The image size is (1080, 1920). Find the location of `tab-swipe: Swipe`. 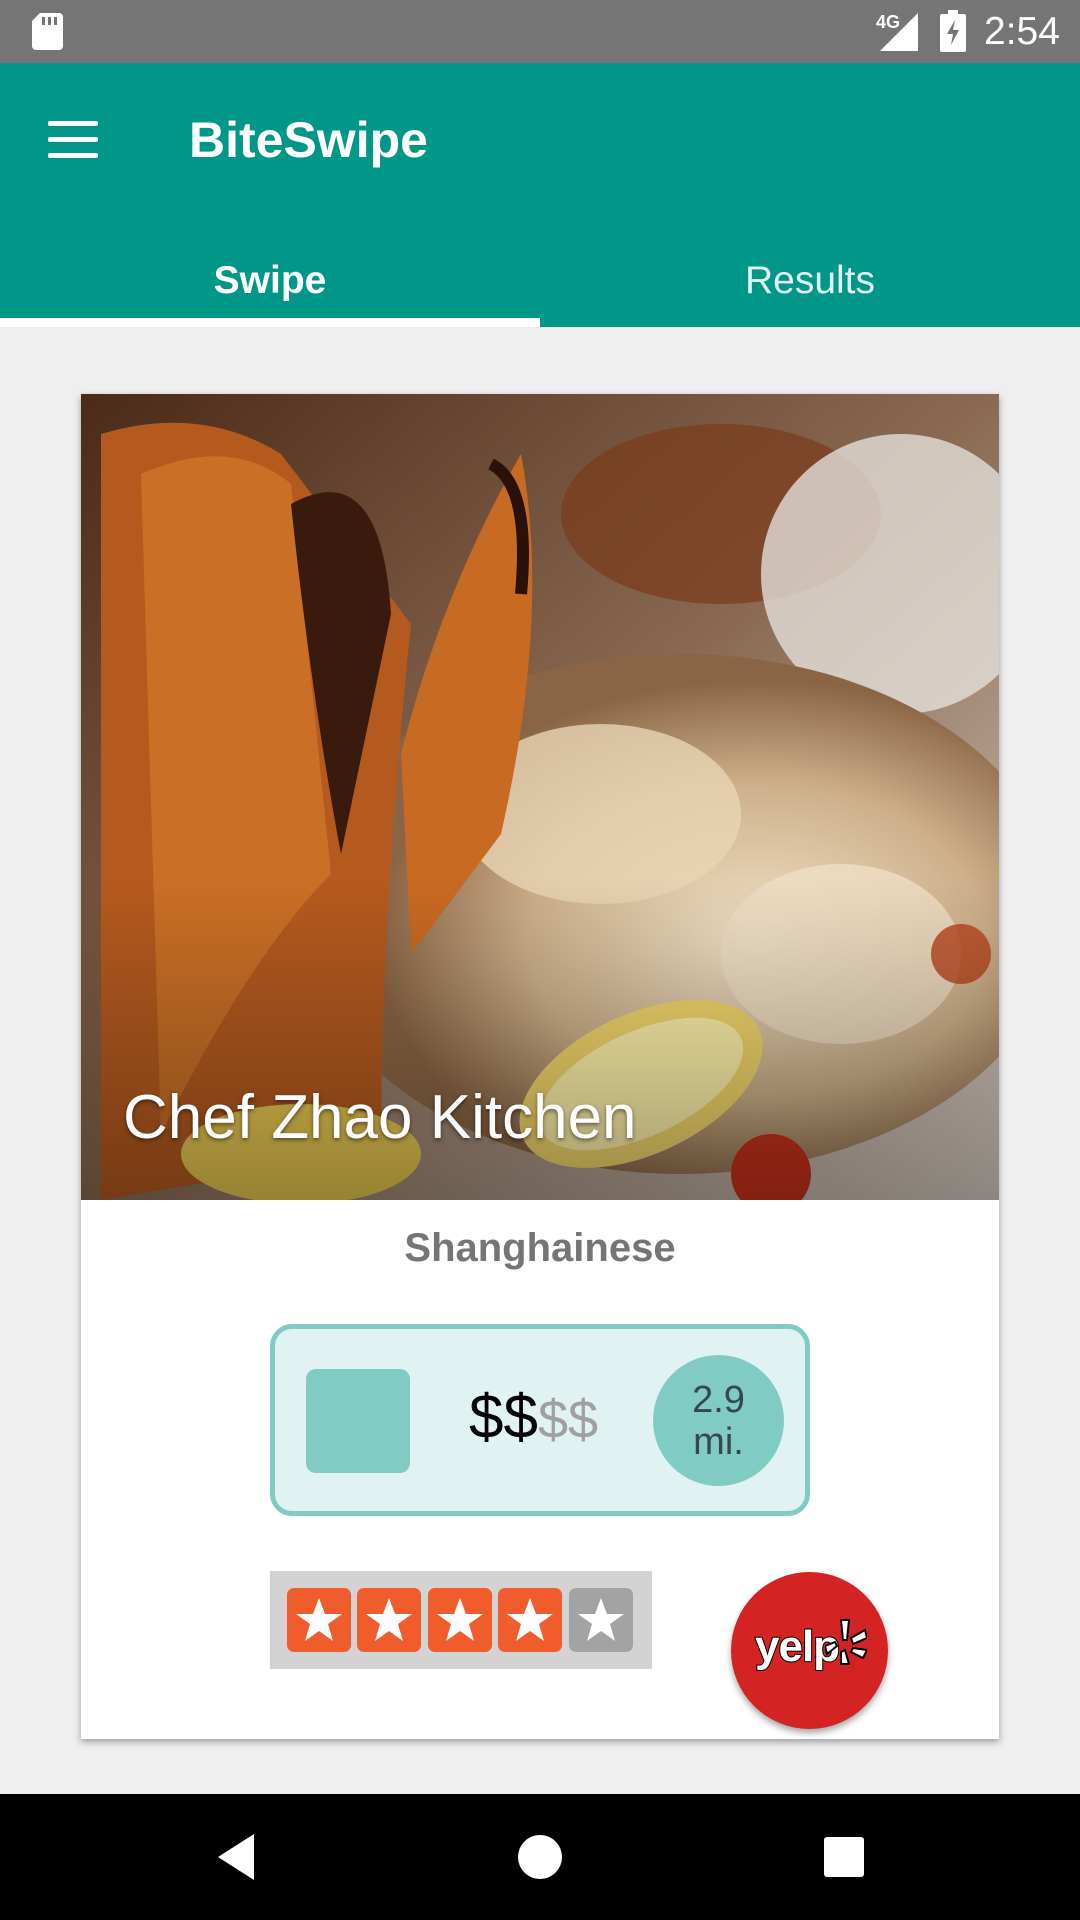

tab-swipe: Swipe is located at coordinates (270, 281).